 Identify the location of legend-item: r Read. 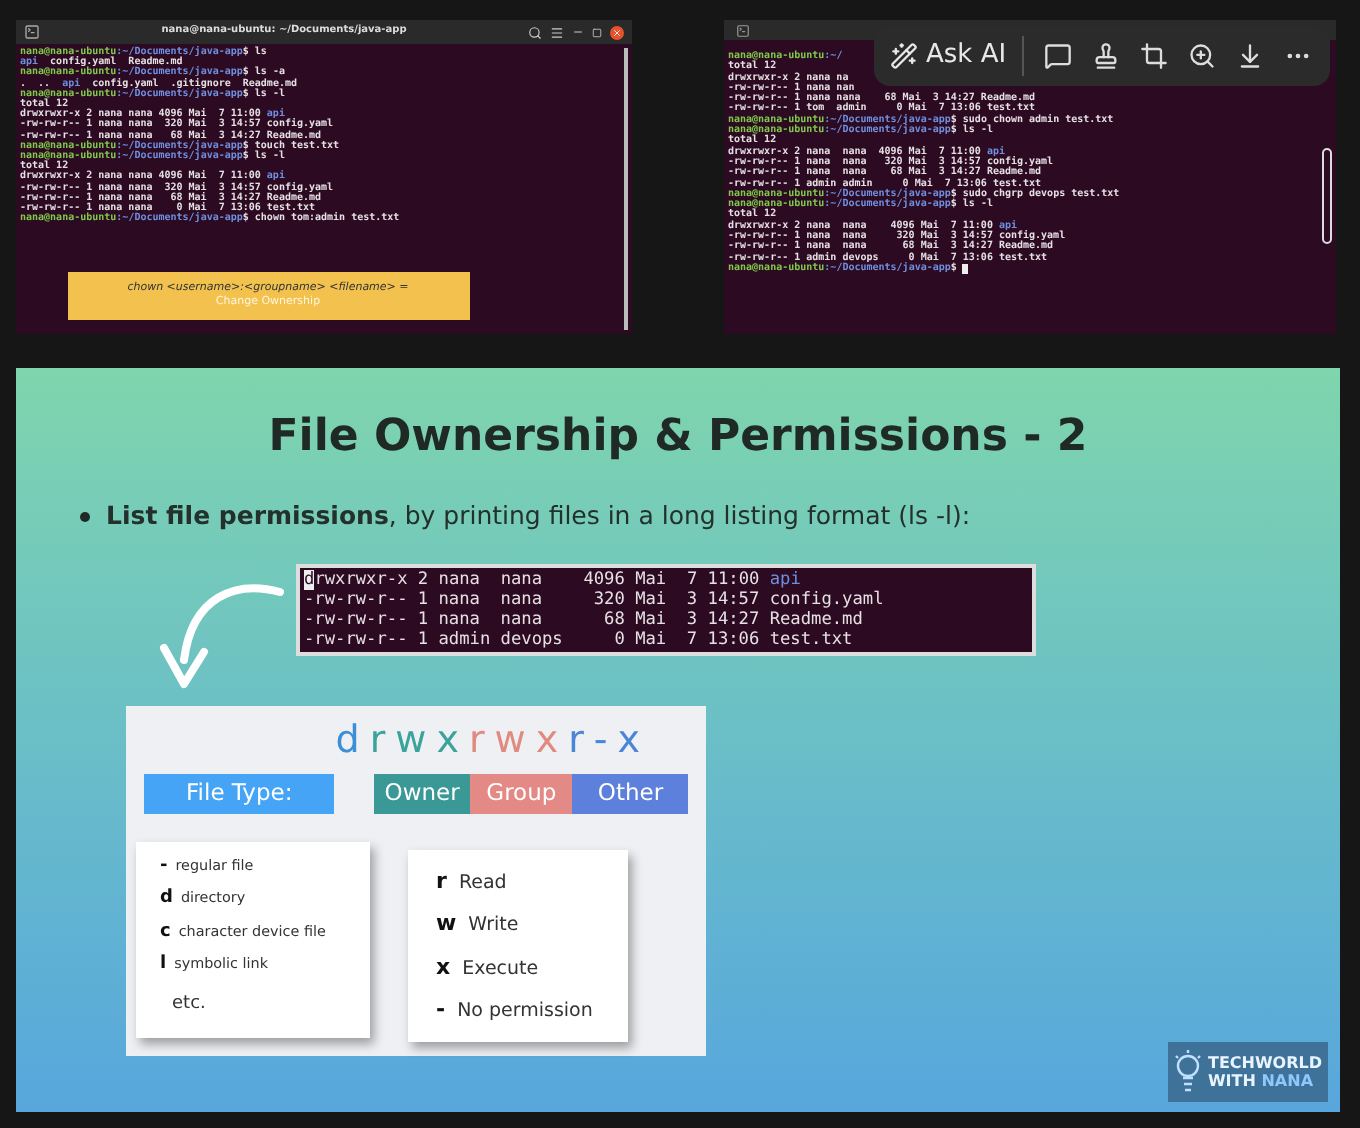
(472, 881).